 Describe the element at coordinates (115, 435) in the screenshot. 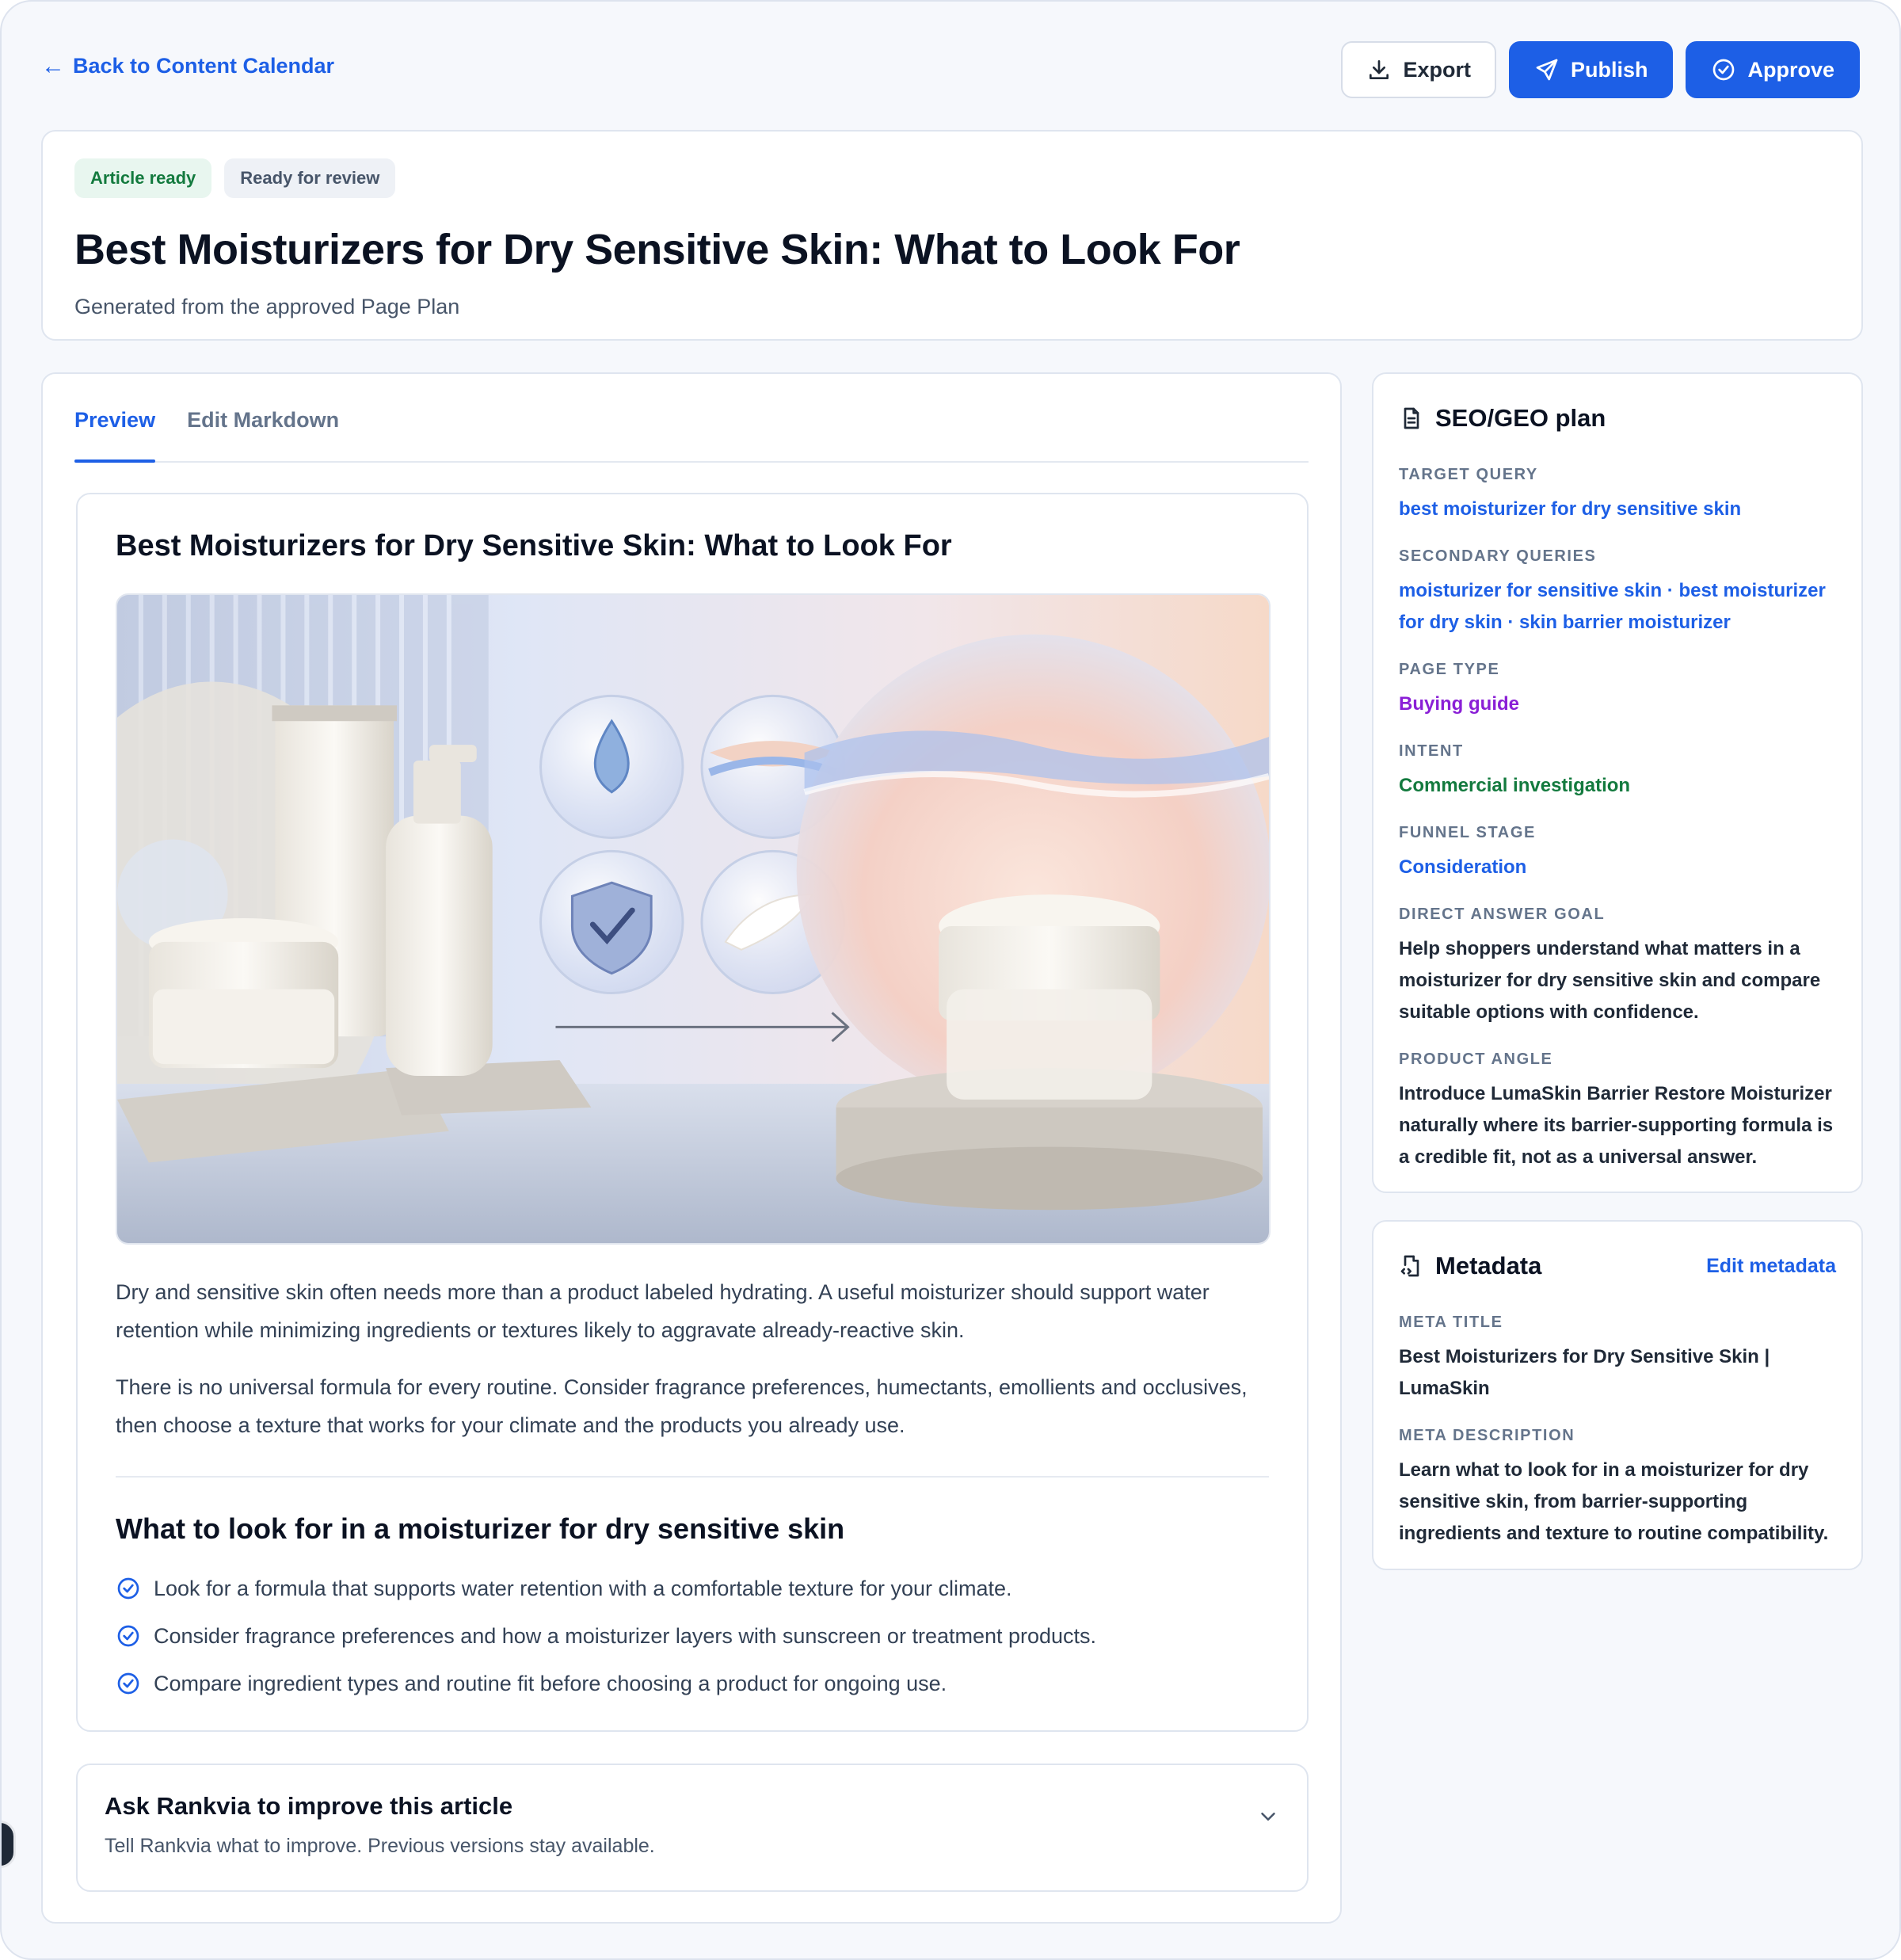

I see `tab-preview: Preview` at that location.